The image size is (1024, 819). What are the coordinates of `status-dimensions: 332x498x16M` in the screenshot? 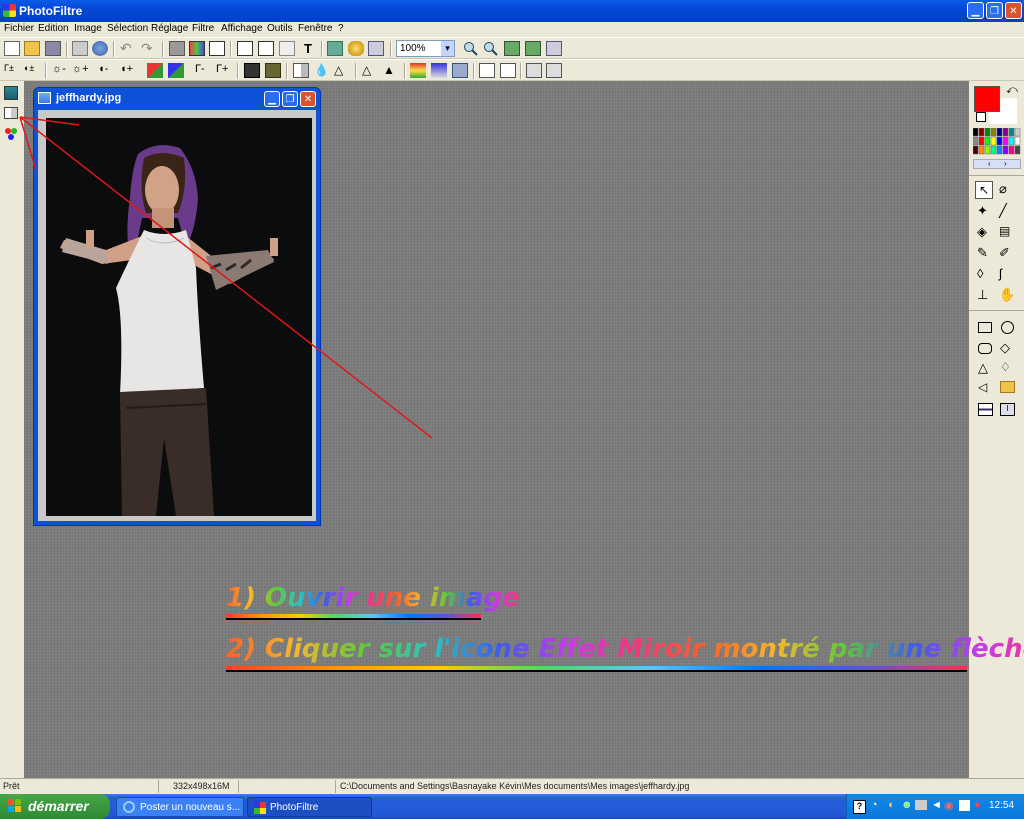 It's located at (201, 786).